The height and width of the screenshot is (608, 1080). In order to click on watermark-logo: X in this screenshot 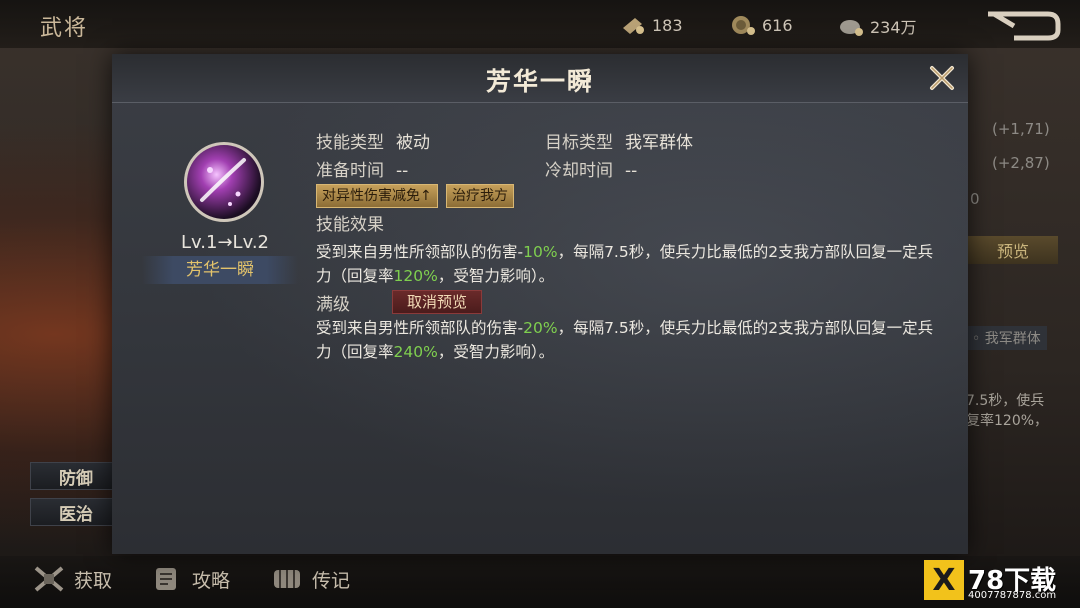, I will do `click(944, 580)`.